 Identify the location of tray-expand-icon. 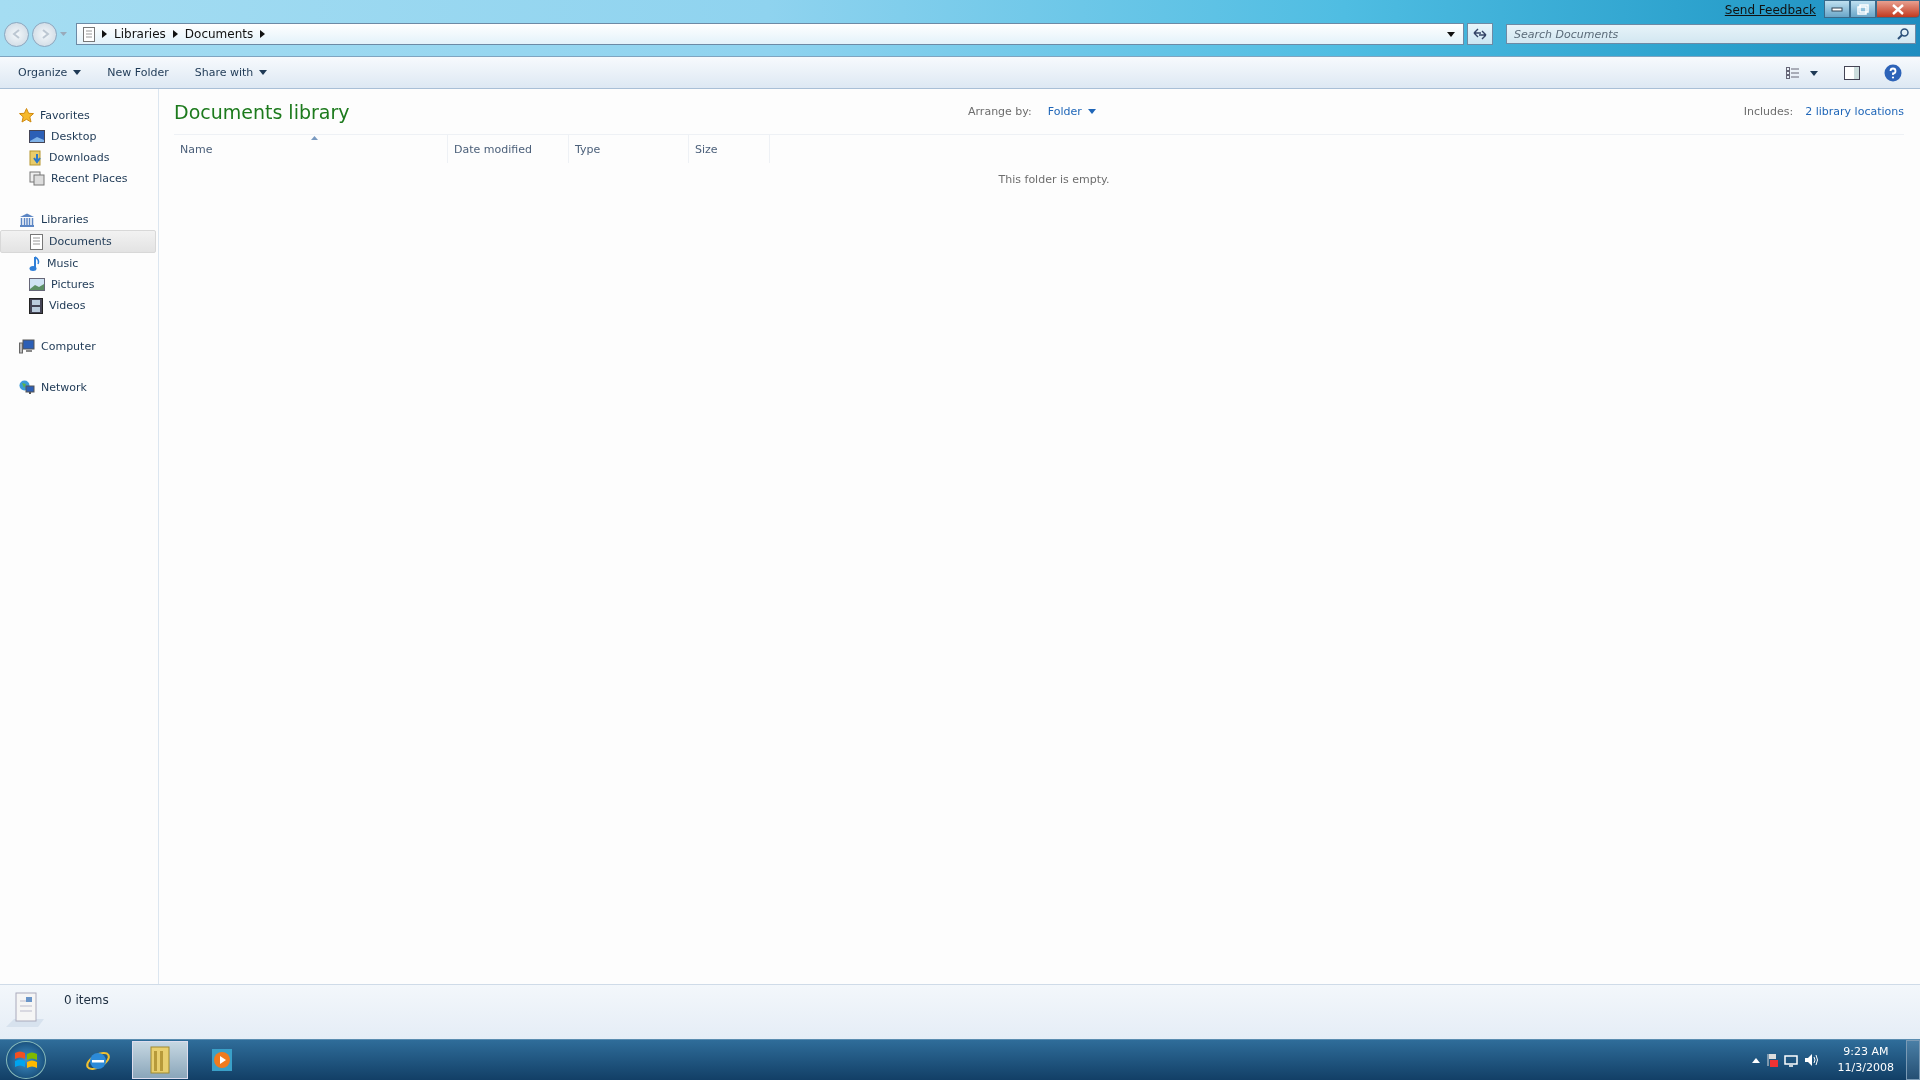
(1755, 1060).